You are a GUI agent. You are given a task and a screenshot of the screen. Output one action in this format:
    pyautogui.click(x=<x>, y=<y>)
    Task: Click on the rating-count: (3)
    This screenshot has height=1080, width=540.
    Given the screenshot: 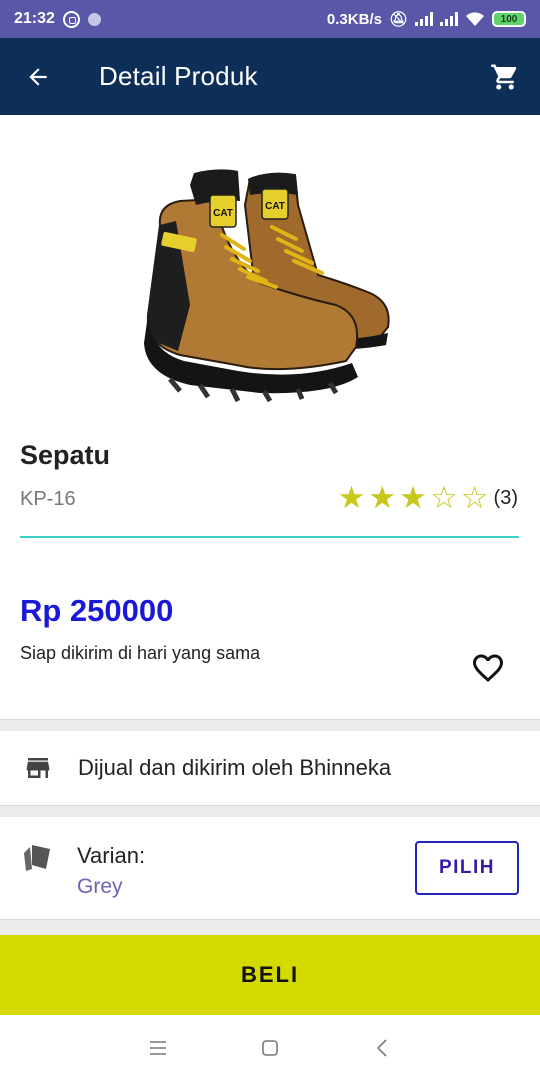 What is the action you would take?
    pyautogui.click(x=505, y=497)
    